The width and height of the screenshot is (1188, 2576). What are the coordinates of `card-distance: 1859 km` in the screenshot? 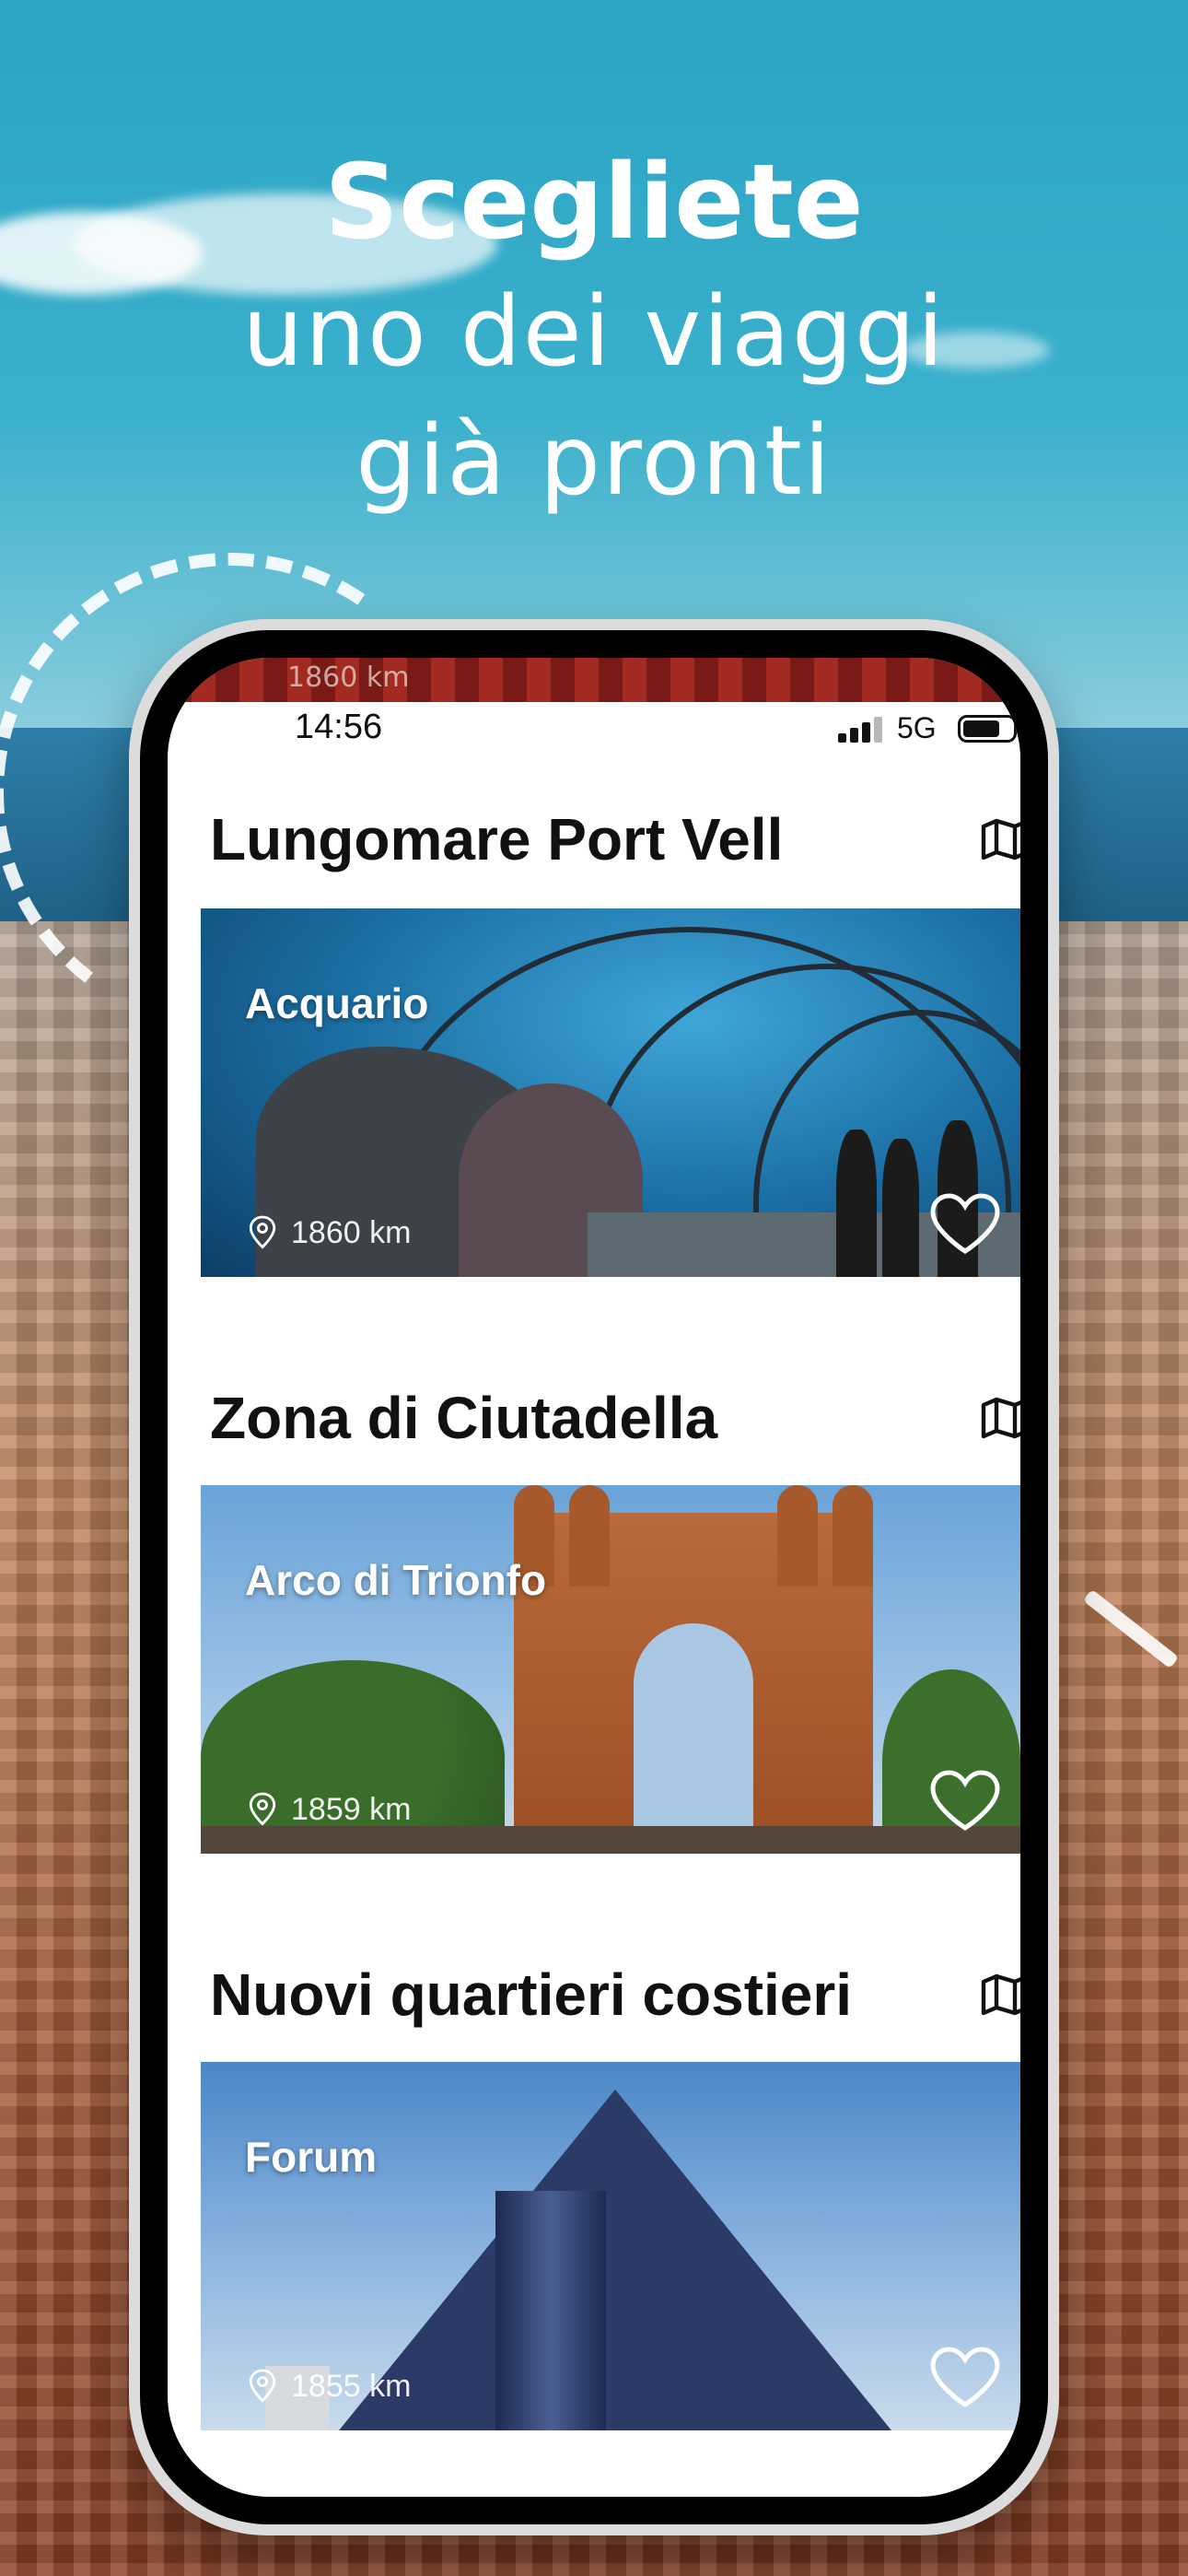 It's located at (329, 1809).